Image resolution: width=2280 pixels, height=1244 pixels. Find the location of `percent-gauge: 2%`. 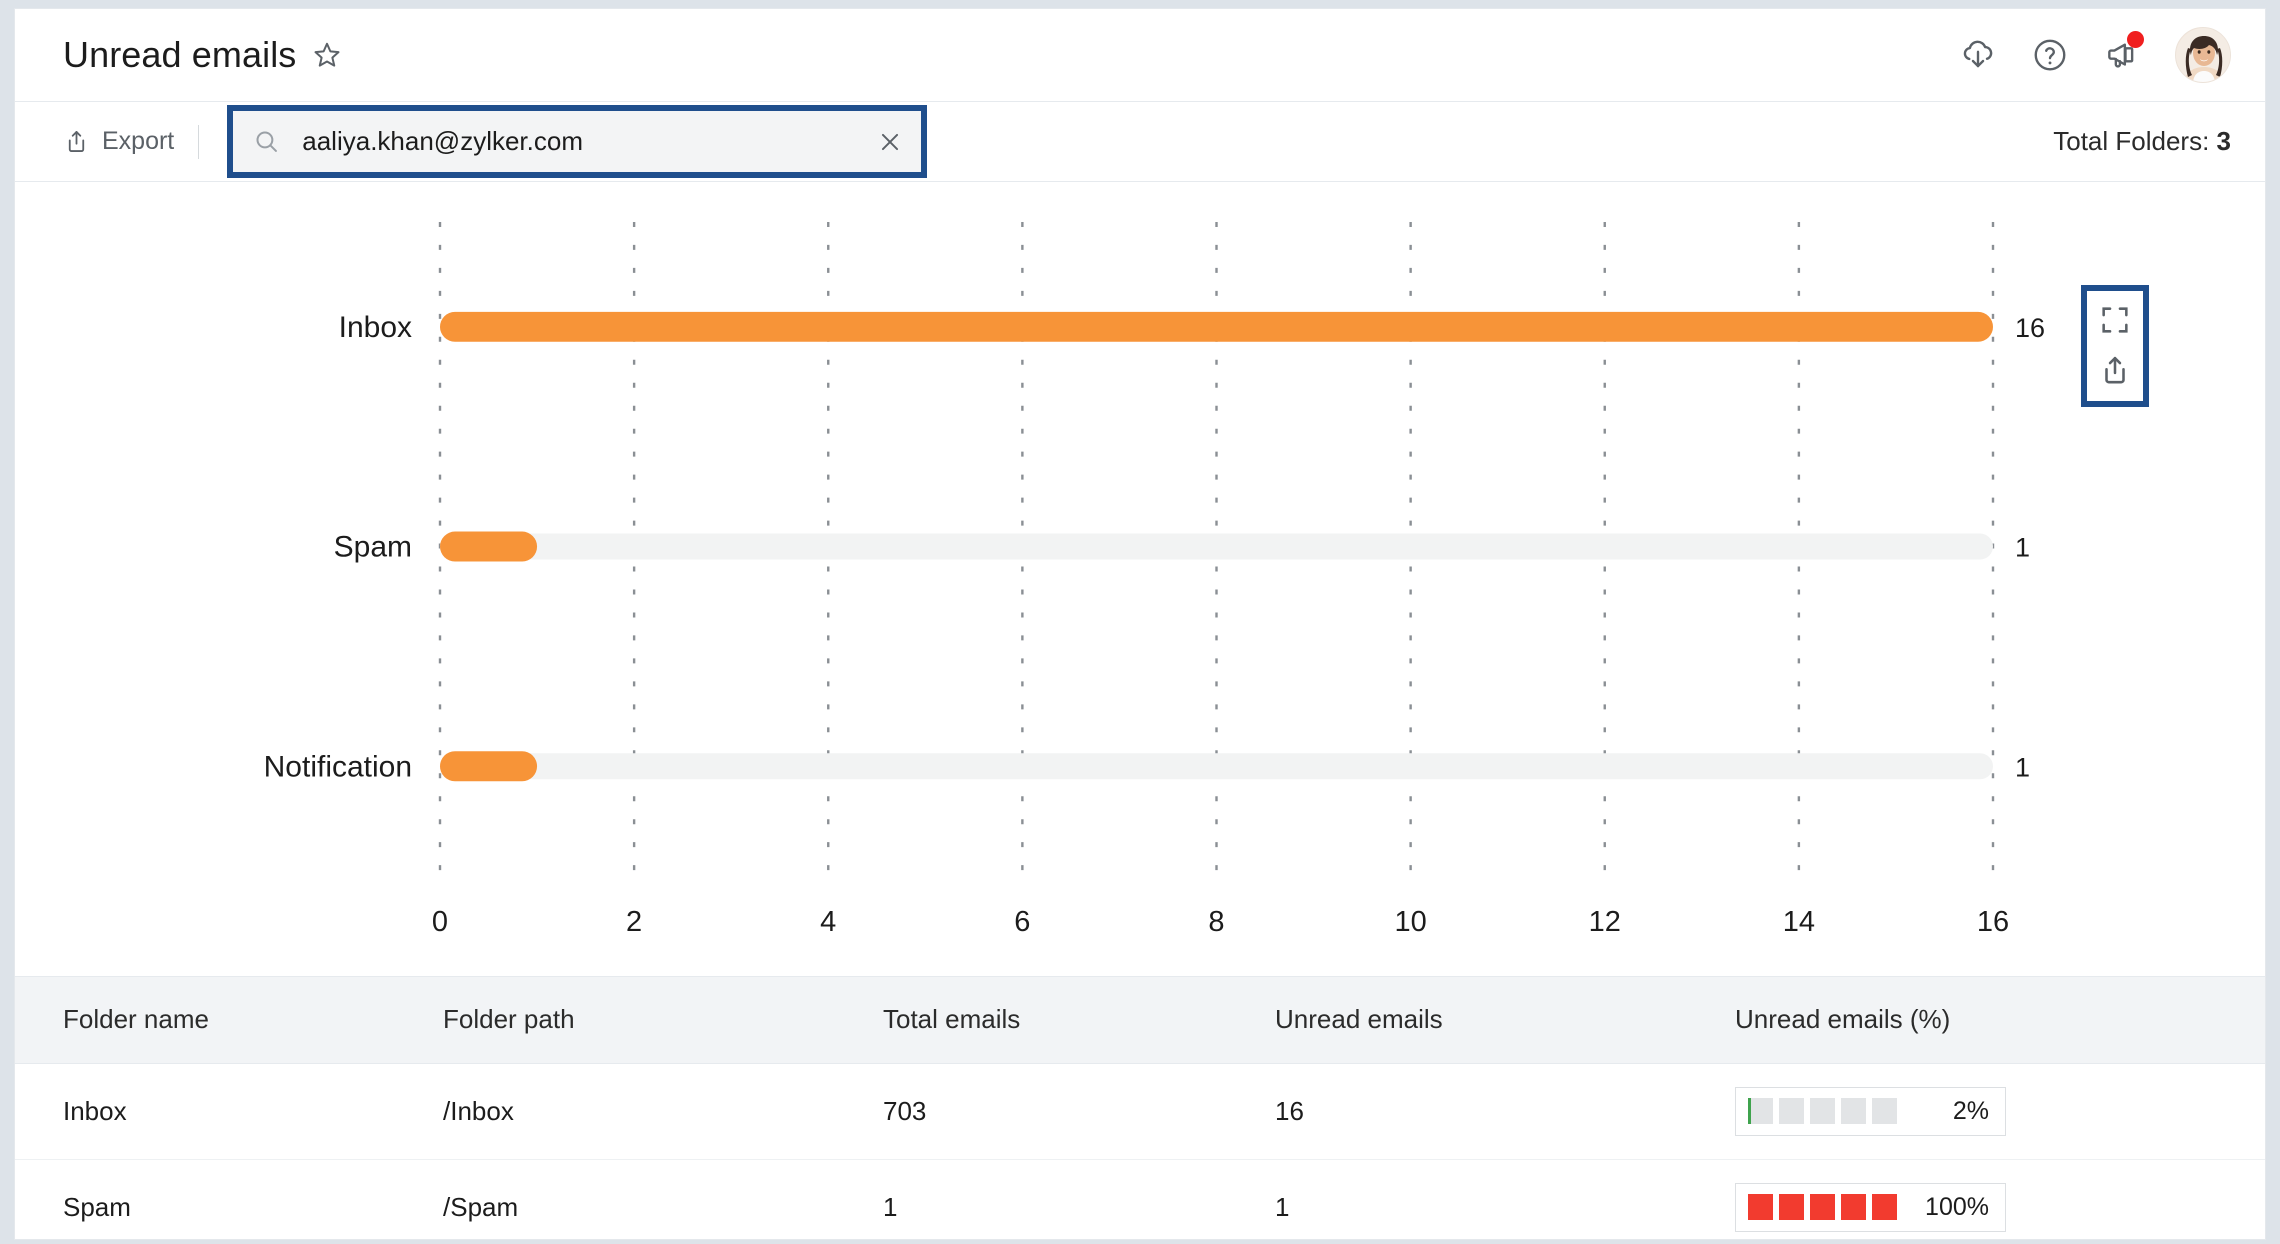

percent-gauge: 2% is located at coordinates (1870, 1111).